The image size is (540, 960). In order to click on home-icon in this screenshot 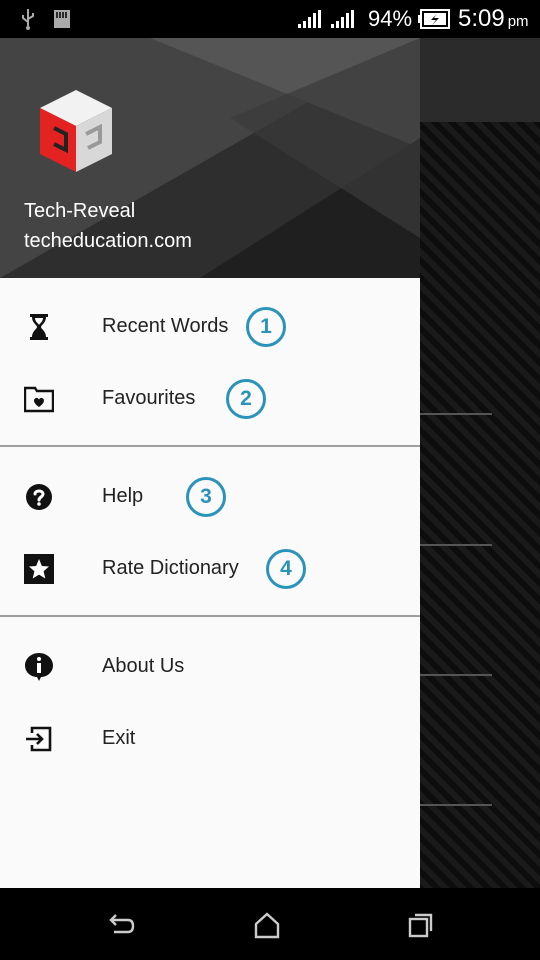, I will do `click(267, 925)`.